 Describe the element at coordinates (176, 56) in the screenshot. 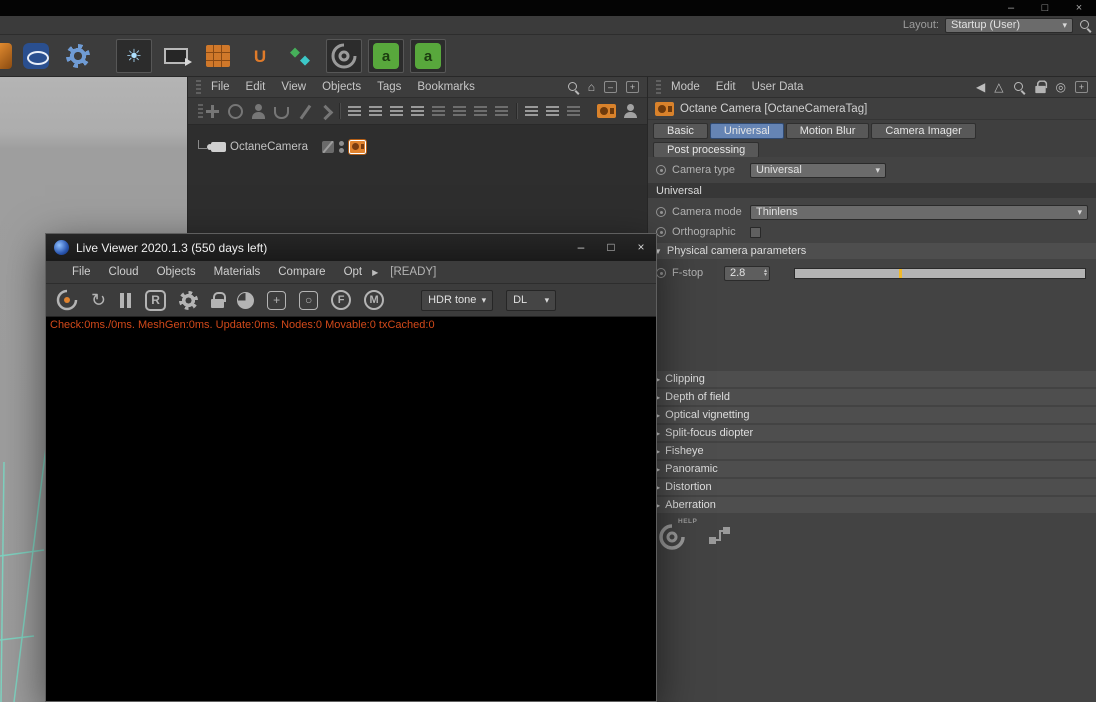

I see `render-target-icon` at that location.